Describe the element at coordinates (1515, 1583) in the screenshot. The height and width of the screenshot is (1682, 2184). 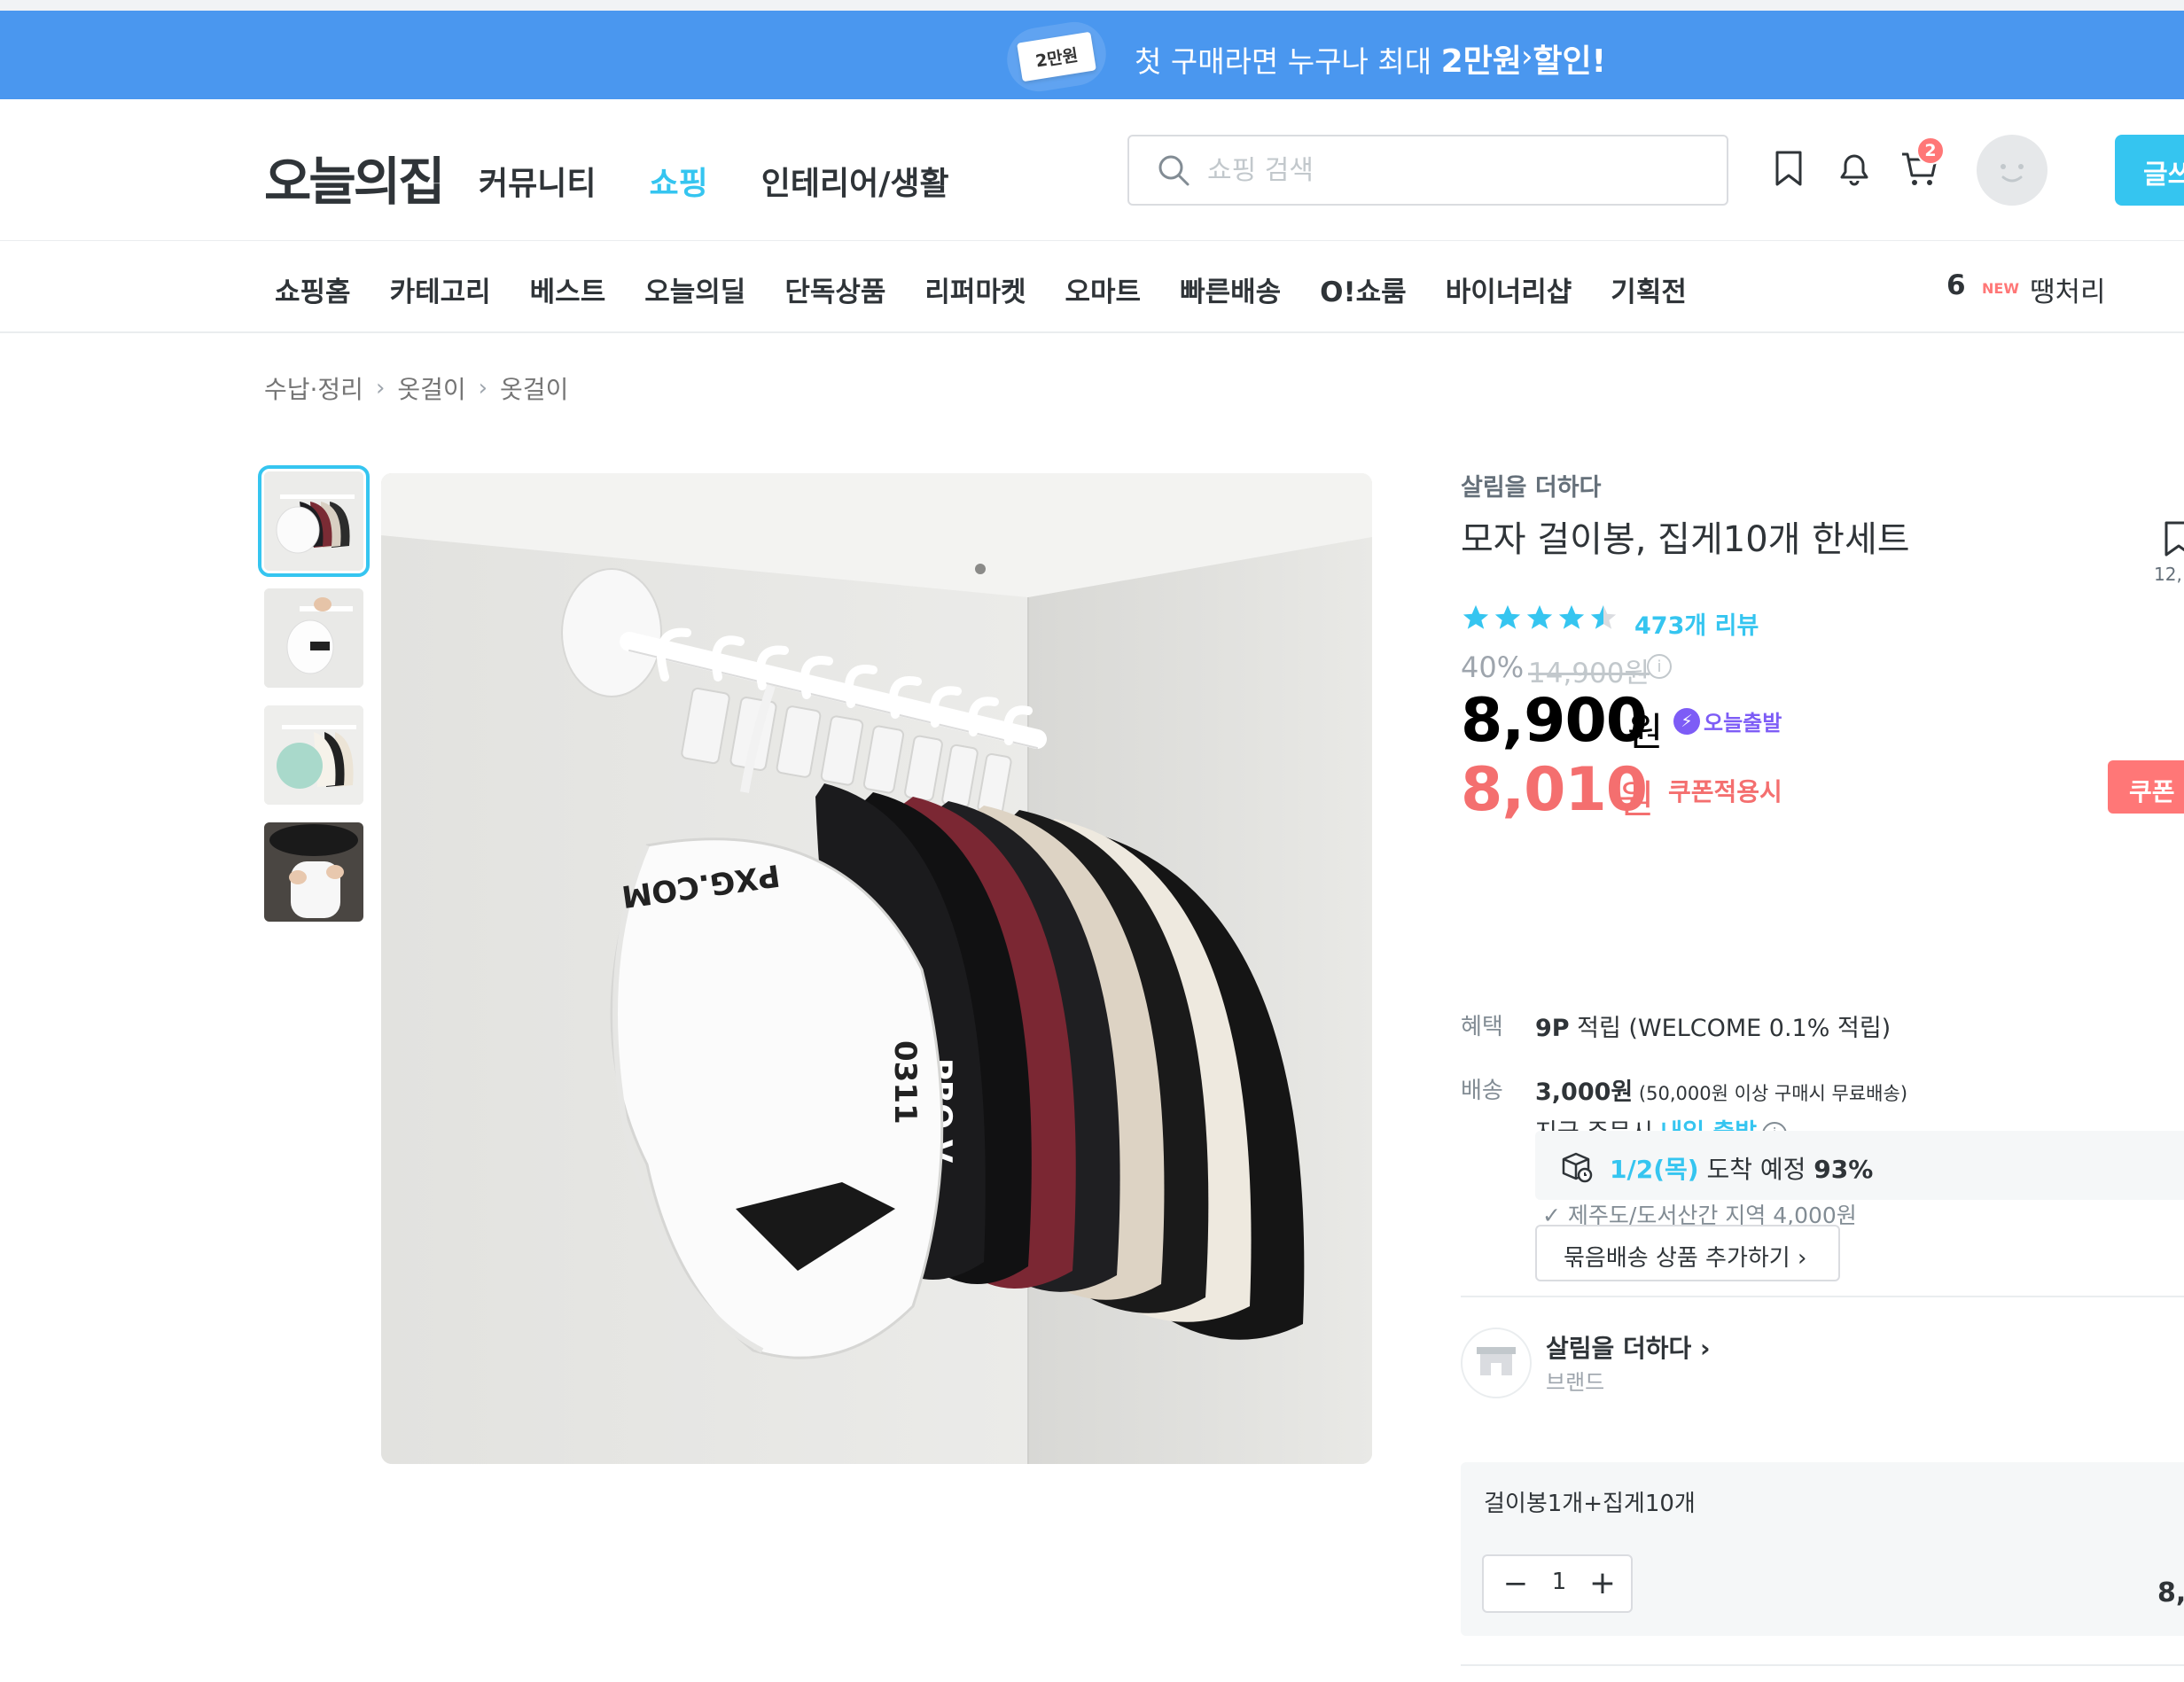
I see `quantity-minus-button: −` at that location.